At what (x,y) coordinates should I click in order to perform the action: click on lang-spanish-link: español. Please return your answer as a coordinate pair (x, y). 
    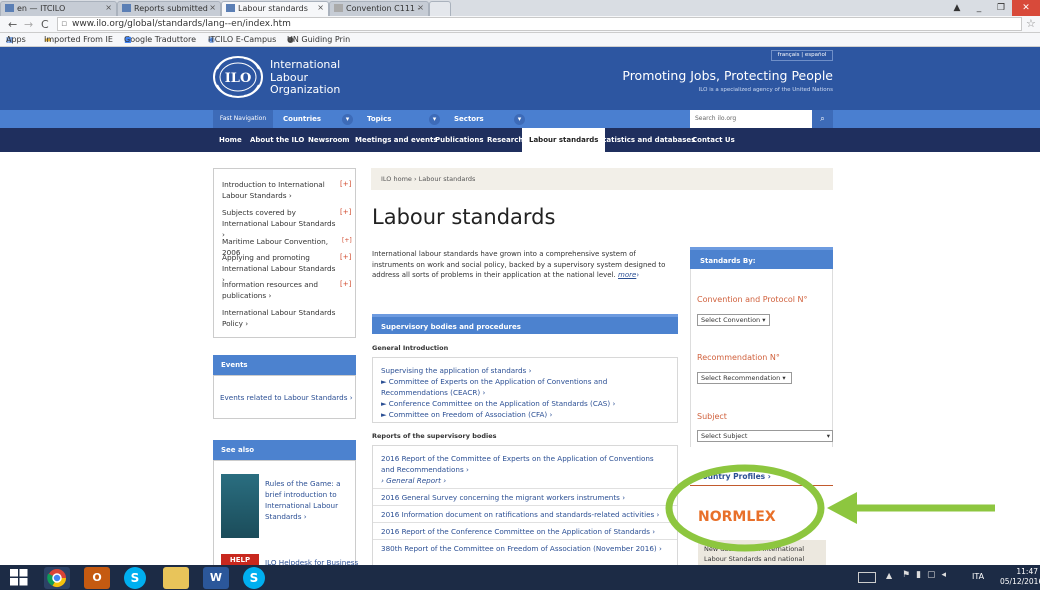
    Looking at the image, I should click on (816, 55).